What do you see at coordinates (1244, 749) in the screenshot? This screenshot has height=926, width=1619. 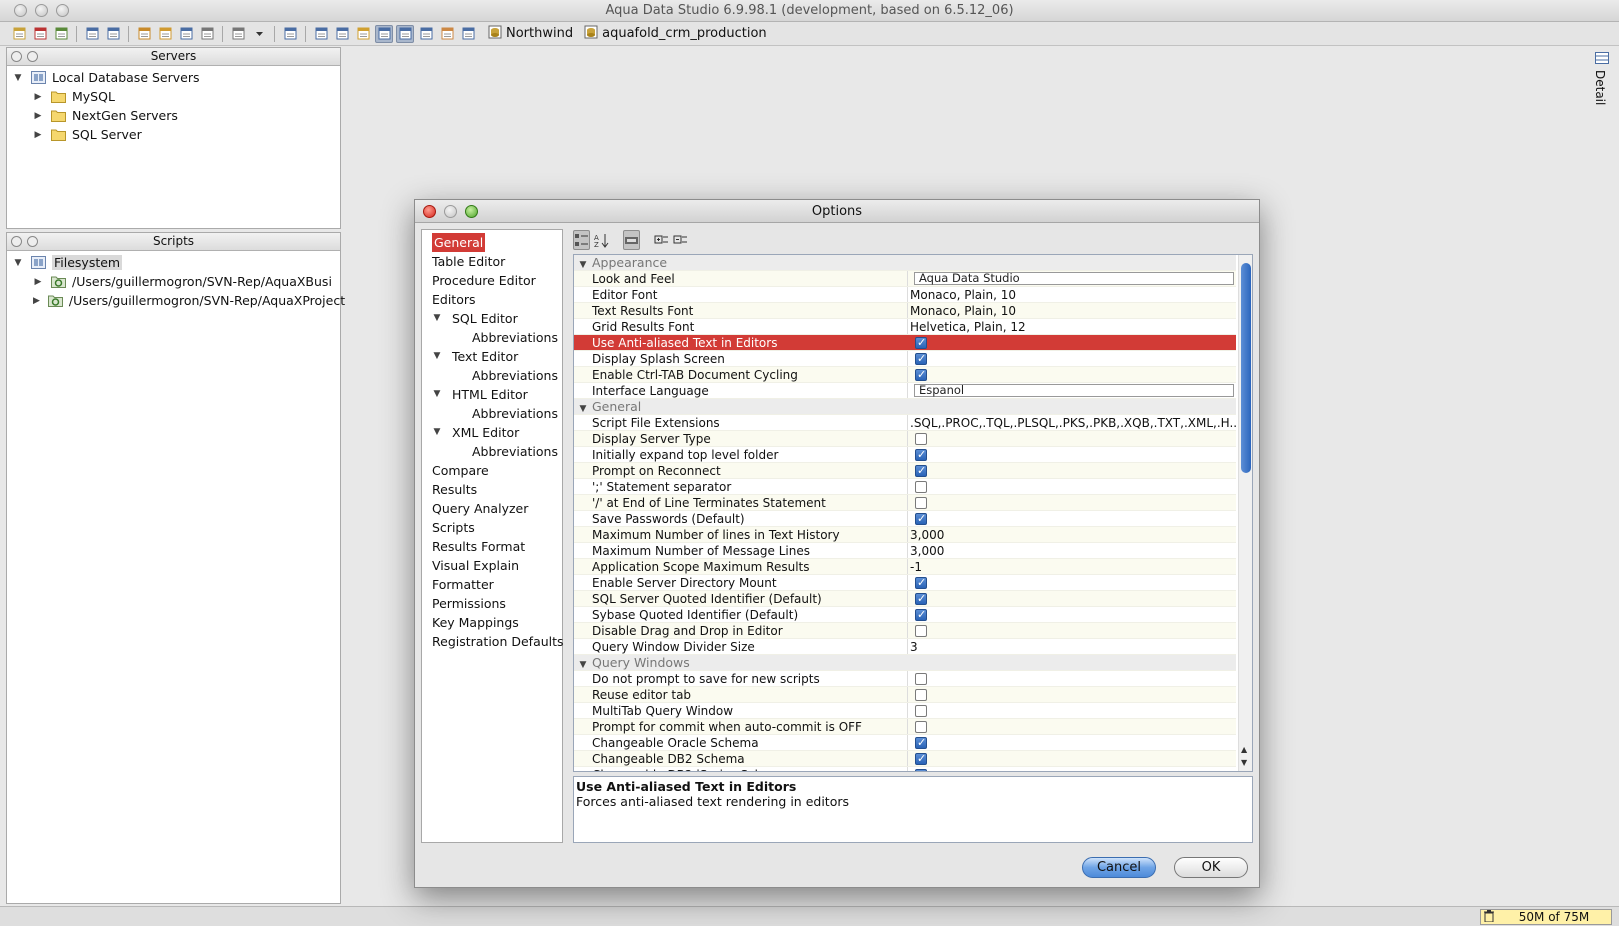 I see `scroll-up-arrow: ▲` at bounding box center [1244, 749].